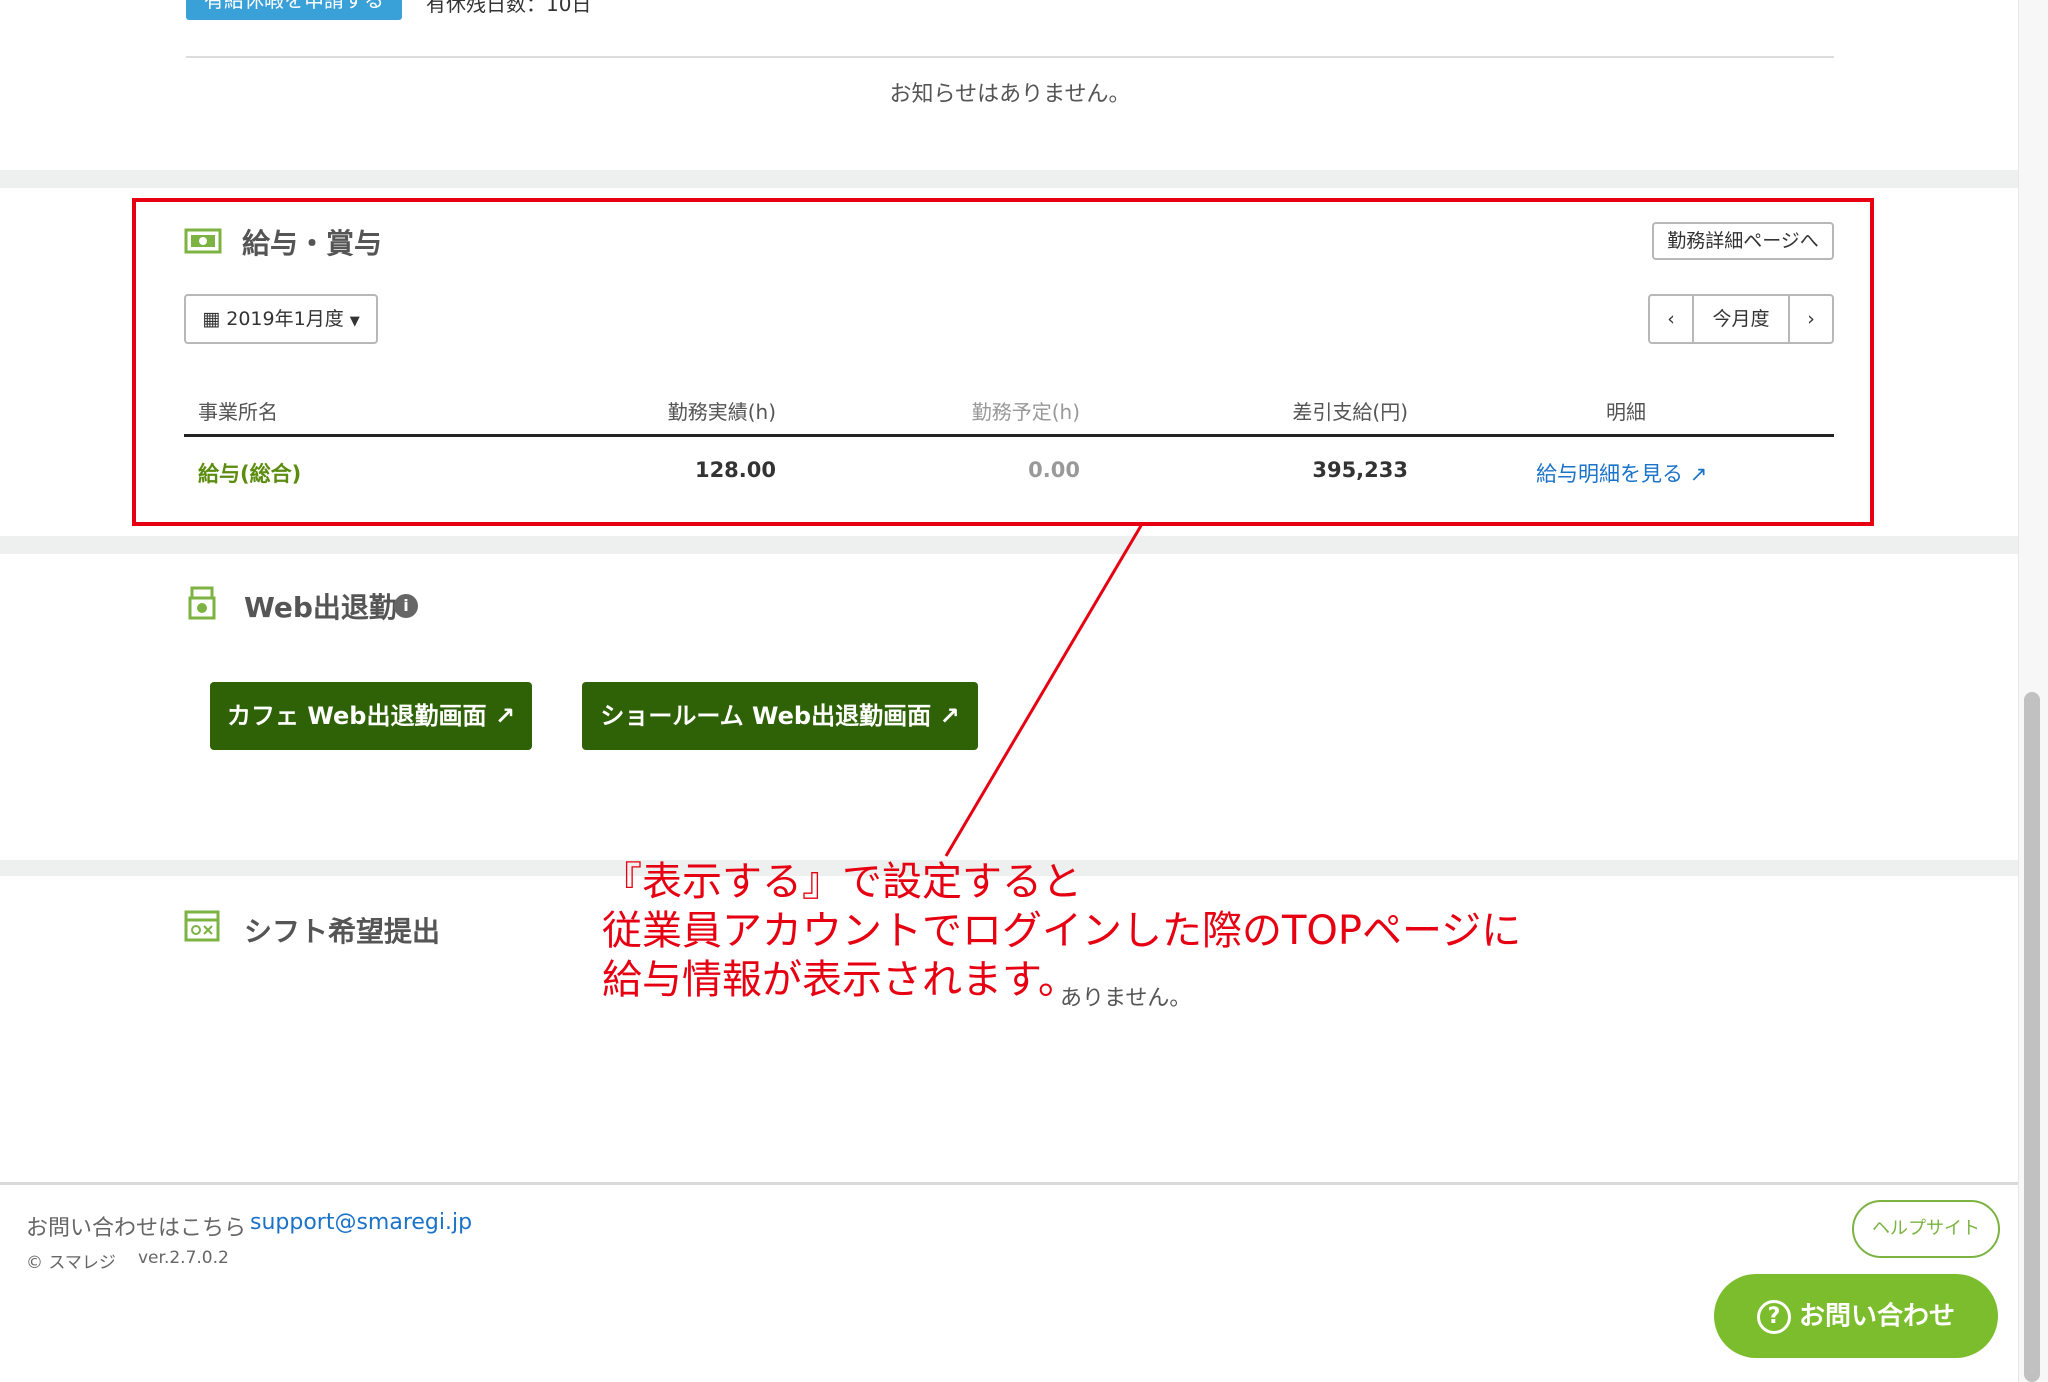 The image size is (2048, 1382). What do you see at coordinates (504, 716) in the screenshot?
I see `external-link-icon: ↗` at bounding box center [504, 716].